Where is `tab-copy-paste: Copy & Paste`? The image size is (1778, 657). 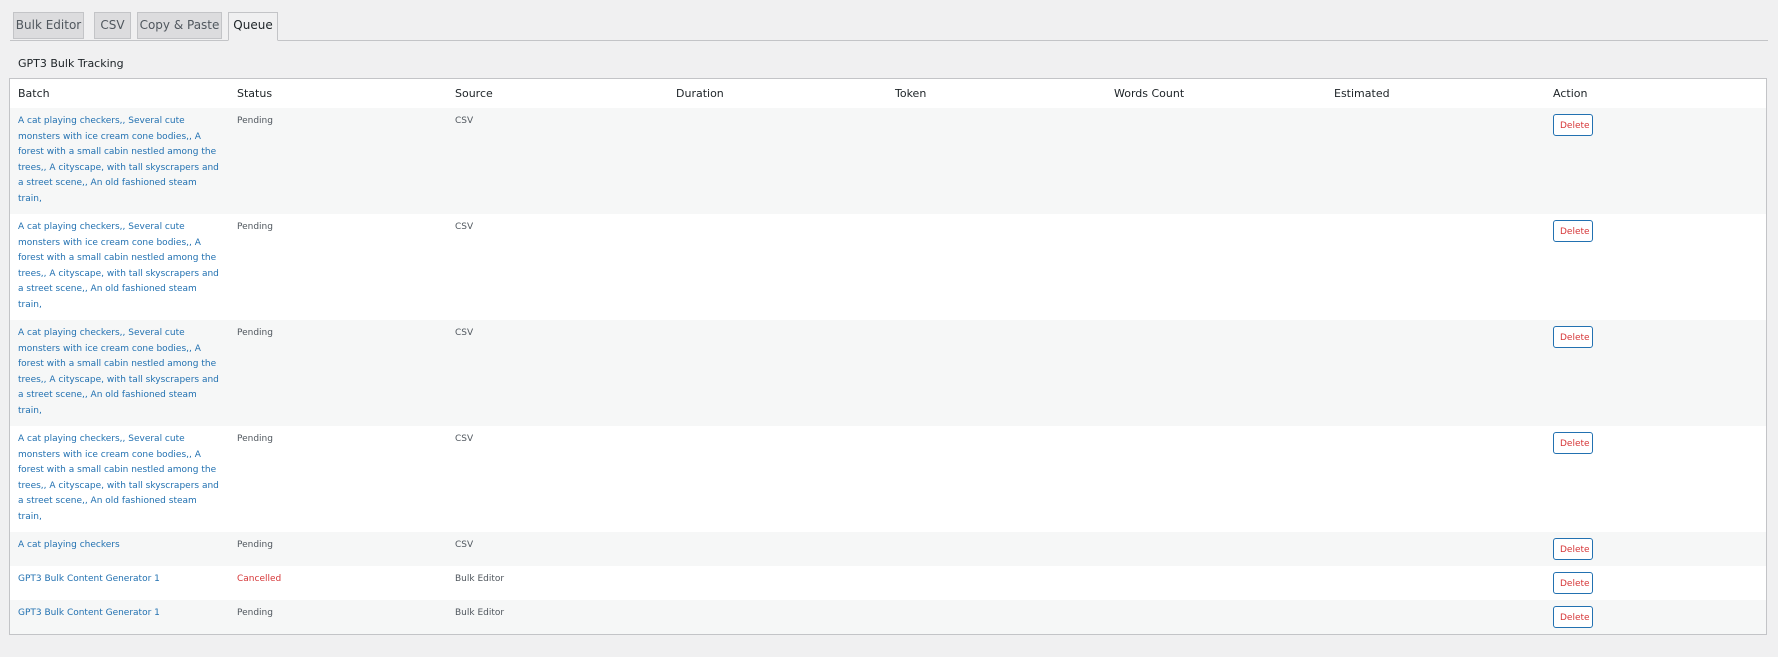
tab-copy-paste: Copy & Paste is located at coordinates (179, 25).